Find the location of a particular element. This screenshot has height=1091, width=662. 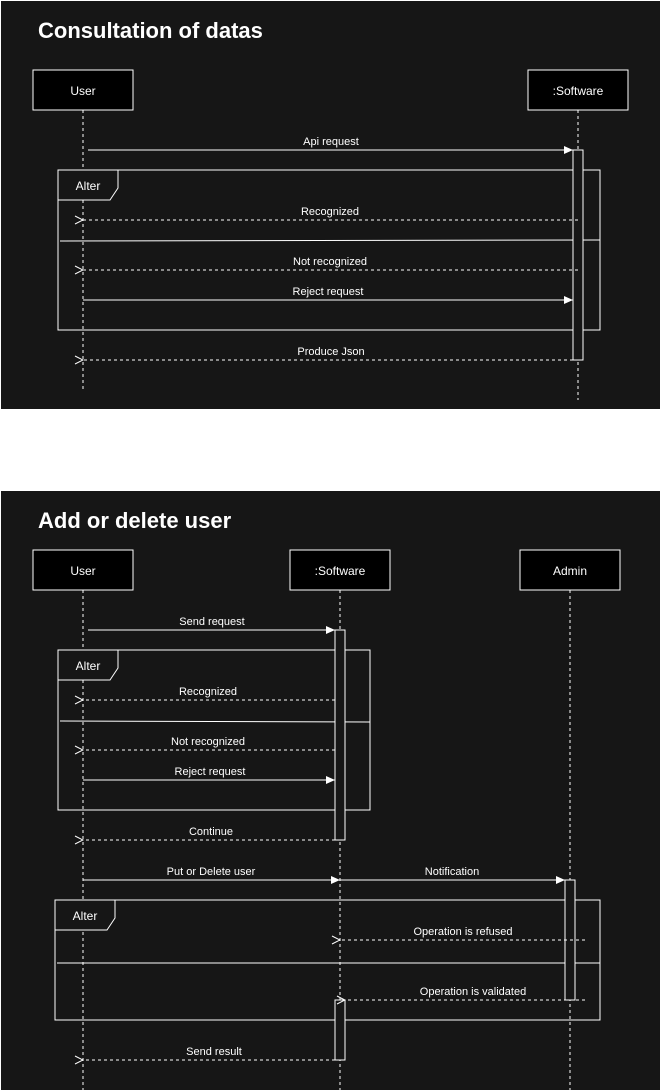

actor-label: Admin is located at coordinates (570, 571).